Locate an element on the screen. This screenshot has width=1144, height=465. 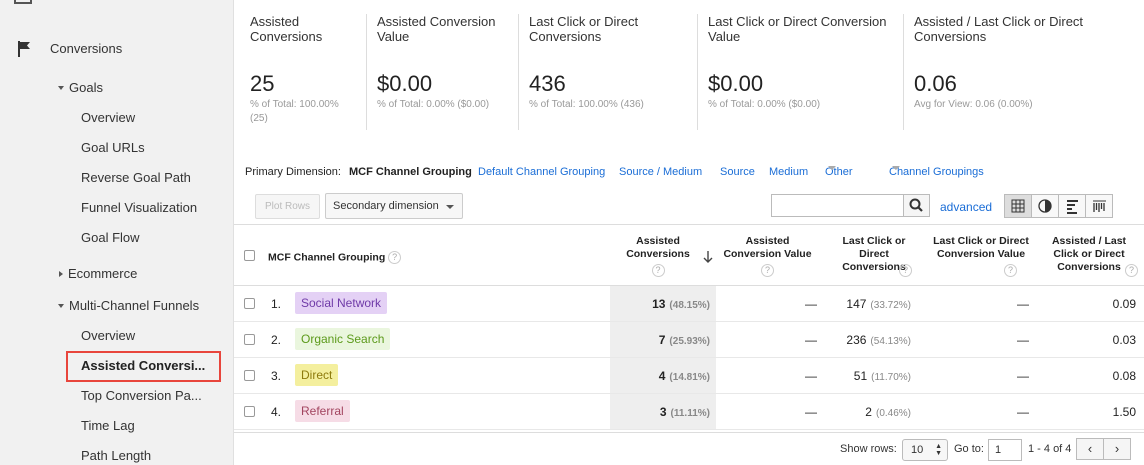
dimension-source: Source is located at coordinates (737, 172).